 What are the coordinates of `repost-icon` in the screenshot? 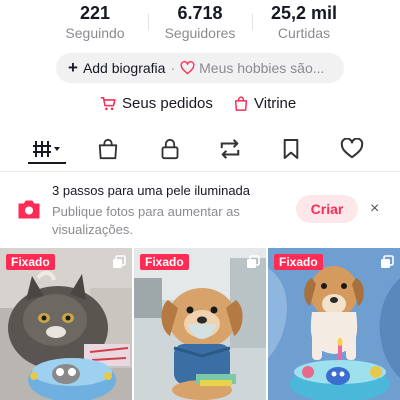 It's located at (230, 149).